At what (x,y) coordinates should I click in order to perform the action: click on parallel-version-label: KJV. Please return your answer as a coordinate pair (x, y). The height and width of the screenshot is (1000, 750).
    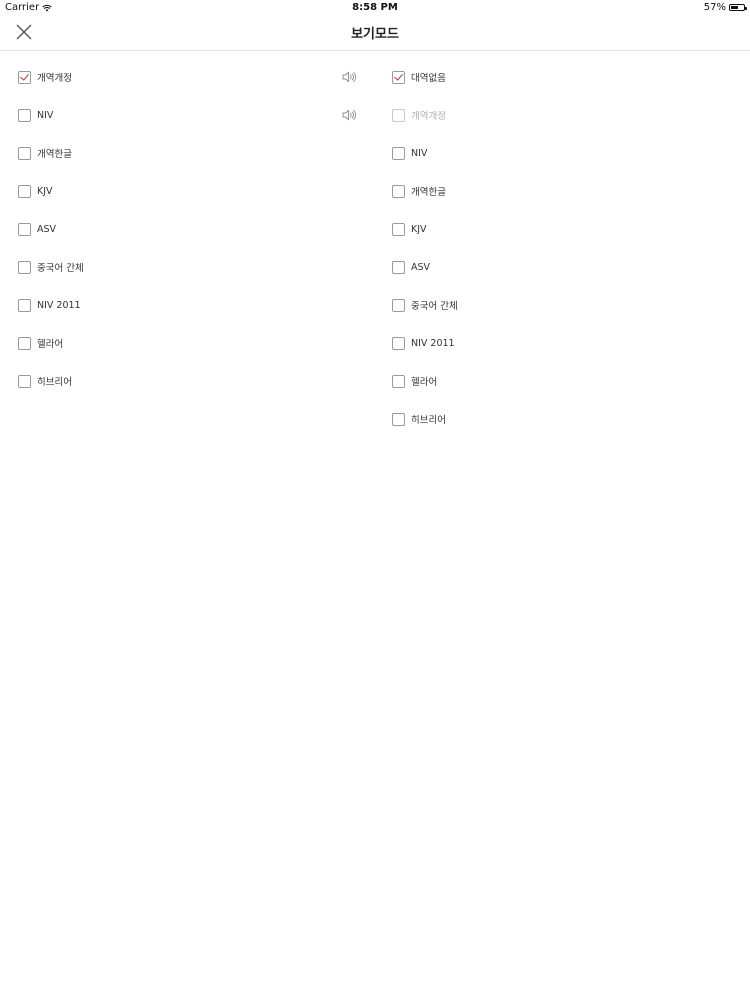
    Looking at the image, I should click on (419, 229).